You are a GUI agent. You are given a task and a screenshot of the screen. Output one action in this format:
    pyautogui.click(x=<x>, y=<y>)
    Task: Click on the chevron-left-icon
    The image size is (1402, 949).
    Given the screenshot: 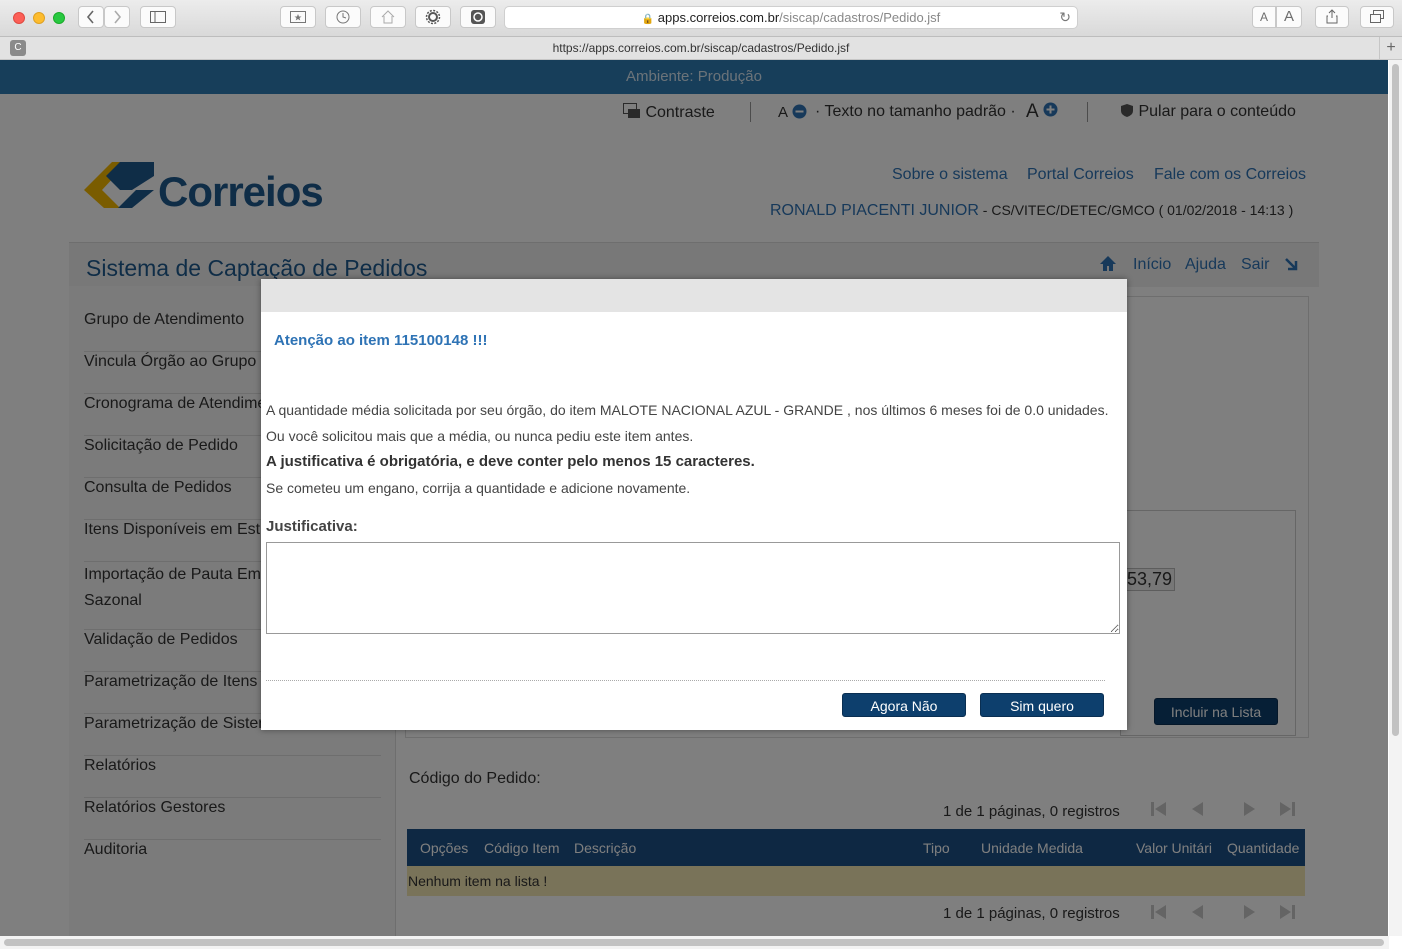 What is the action you would take?
    pyautogui.click(x=90, y=17)
    